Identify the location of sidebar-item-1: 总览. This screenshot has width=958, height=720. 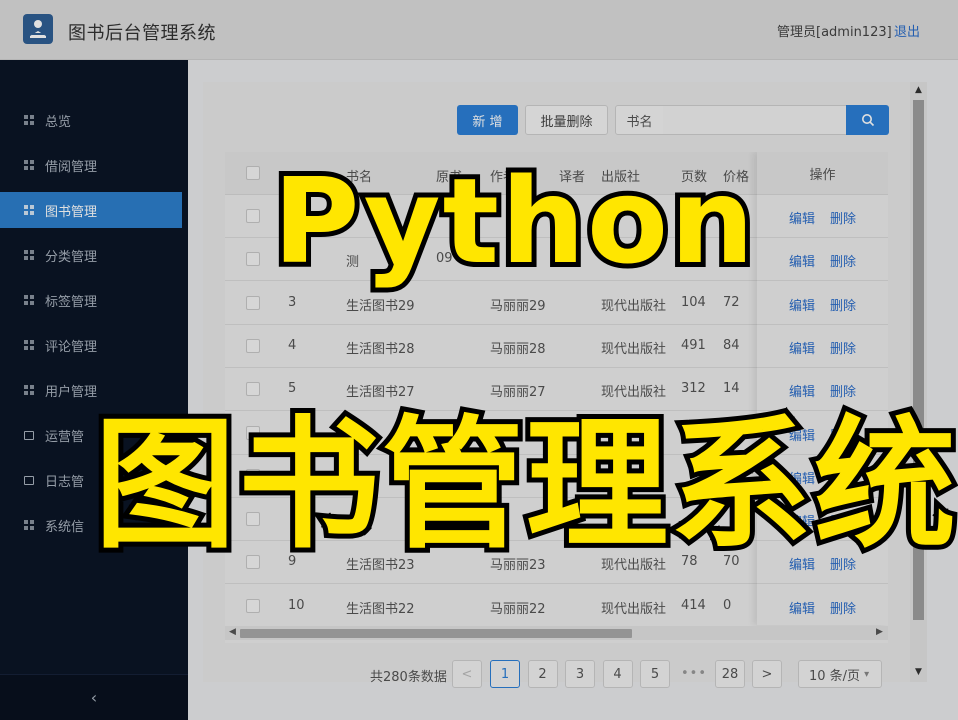
(91, 120).